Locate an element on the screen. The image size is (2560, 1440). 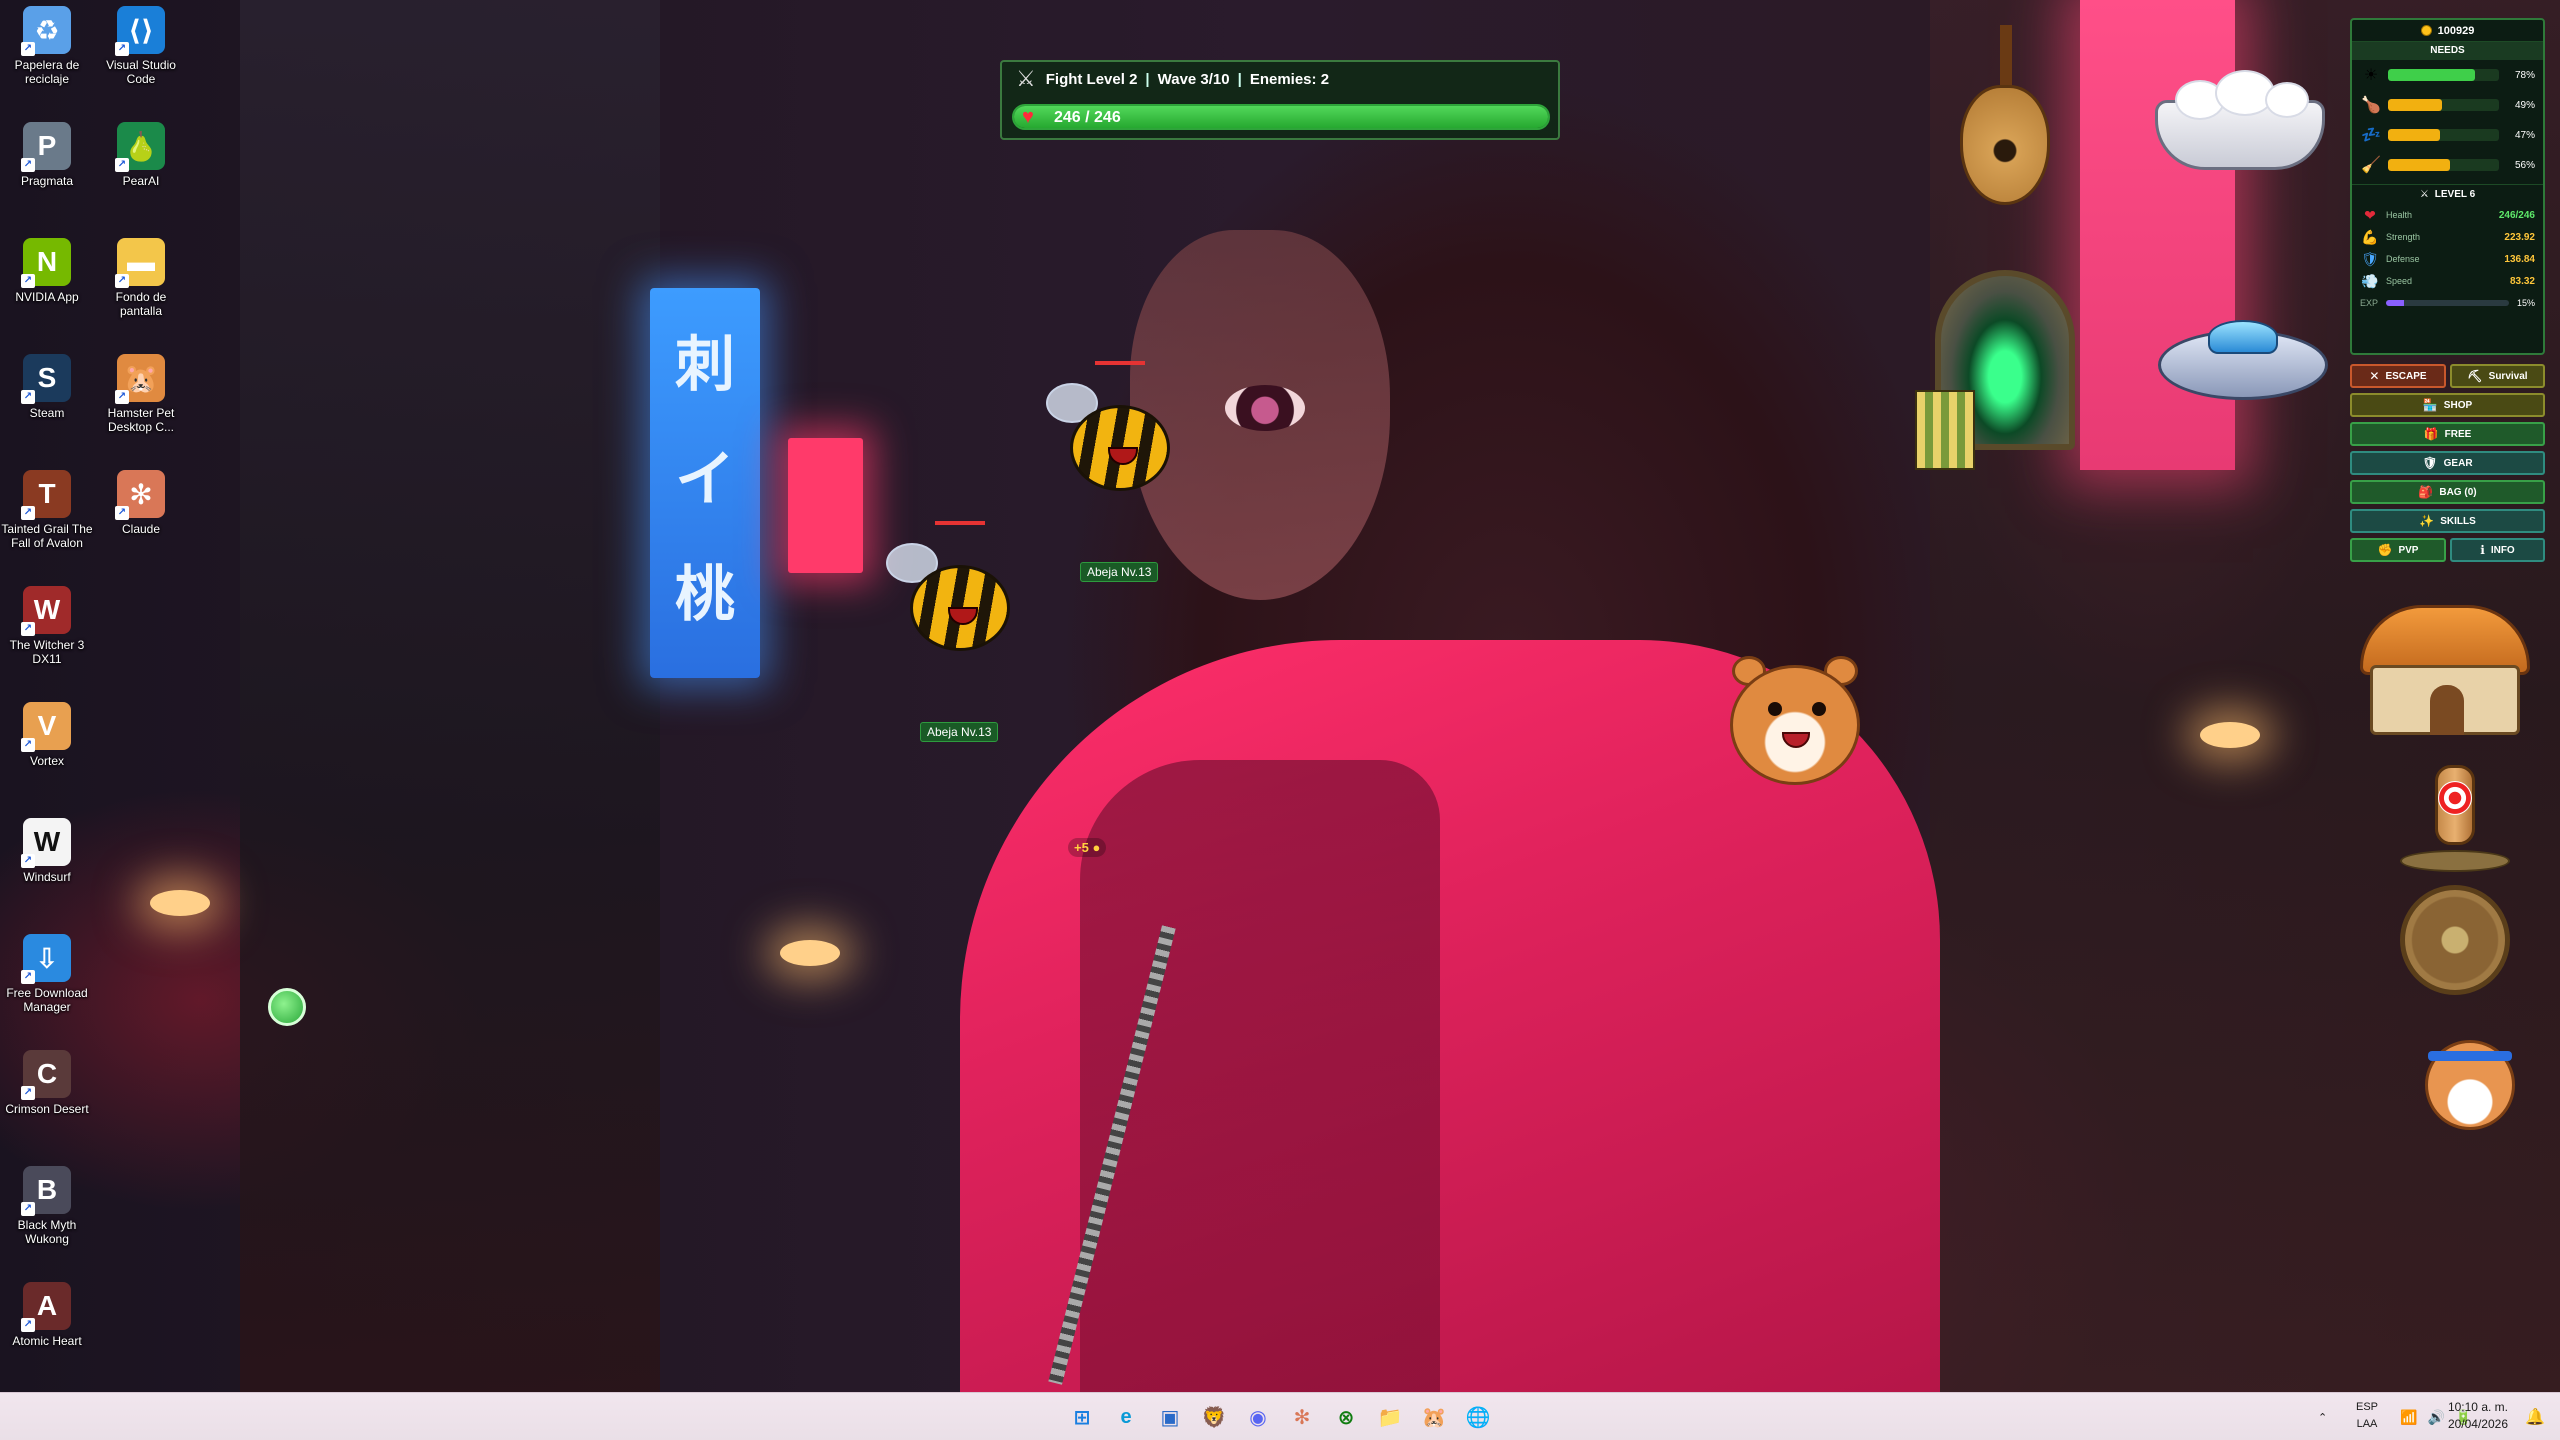
desktop-icon: A ↗ Atomic Heart is located at coordinates (47, 1315).